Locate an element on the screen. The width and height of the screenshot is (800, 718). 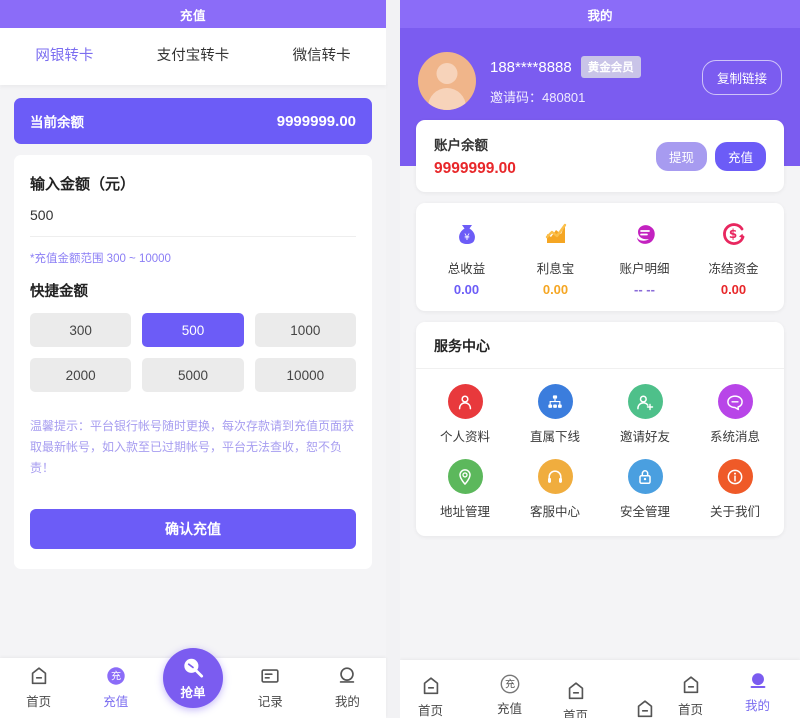
quick-amount-500: 500 is located at coordinates (193, 330).